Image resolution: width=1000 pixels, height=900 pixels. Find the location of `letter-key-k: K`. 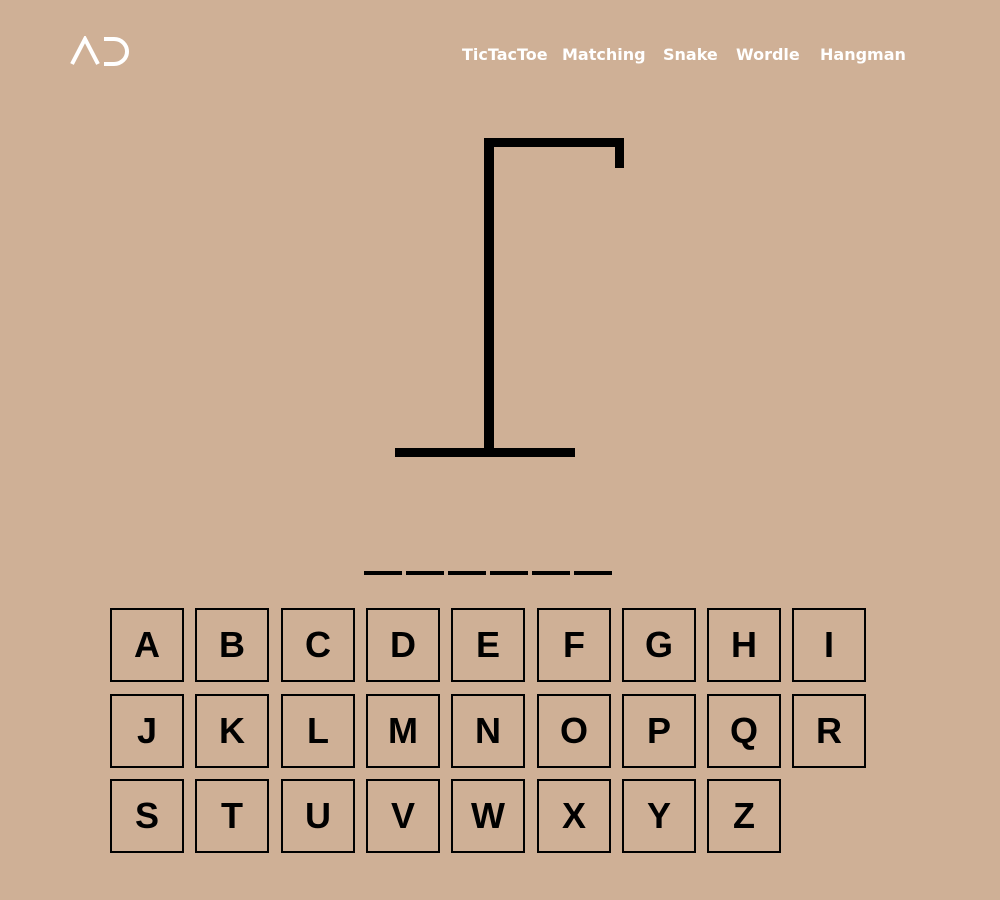

letter-key-k: K is located at coordinates (232, 731).